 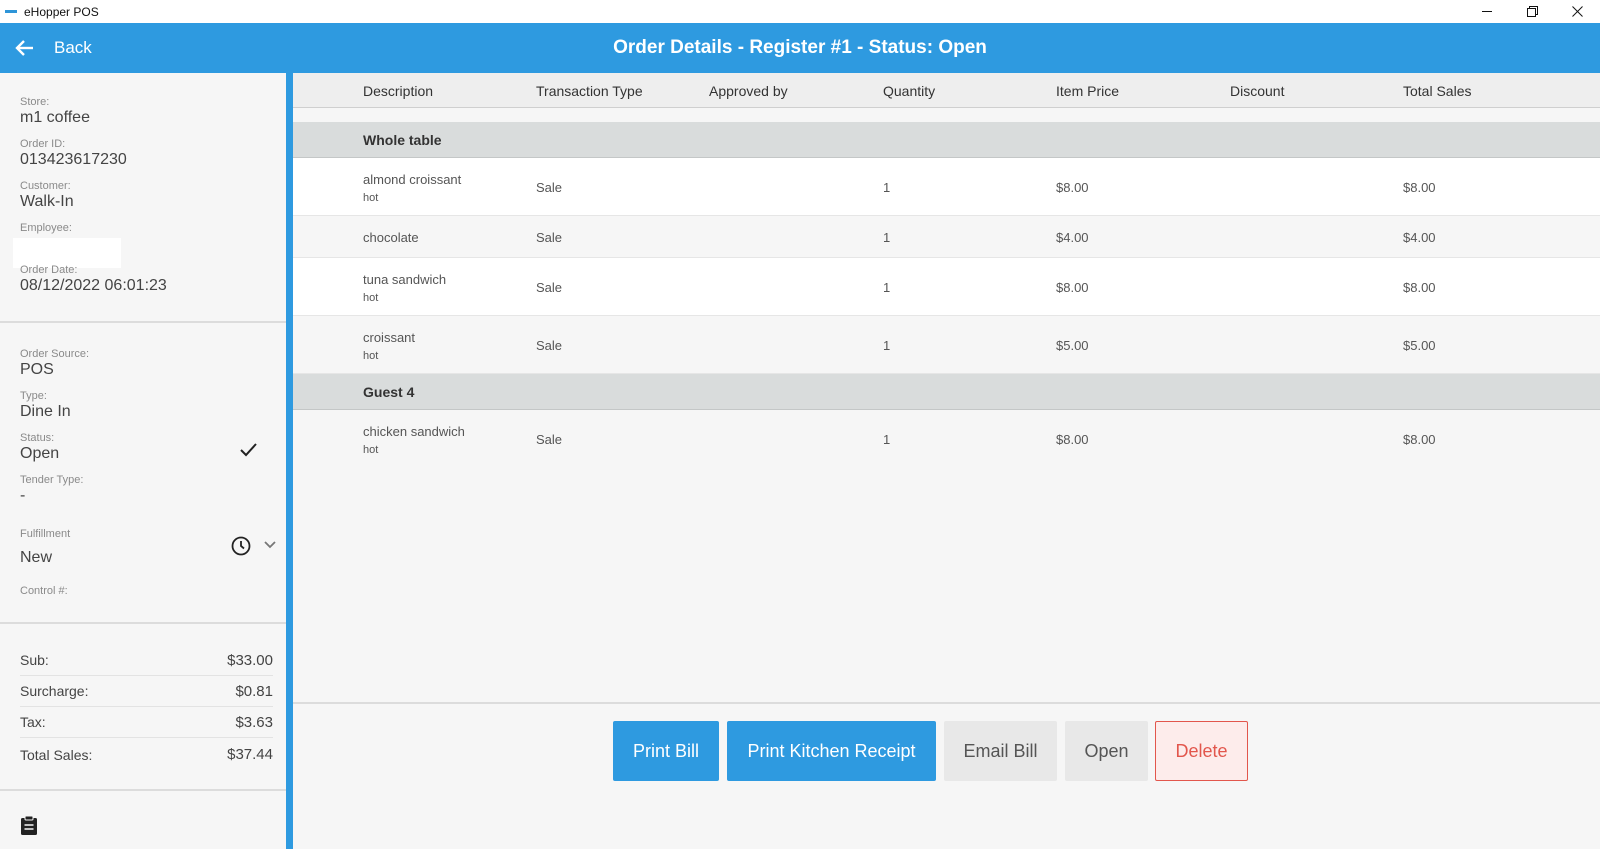 I want to click on store-field: Store: m1 coffee, so click(x=55, y=111).